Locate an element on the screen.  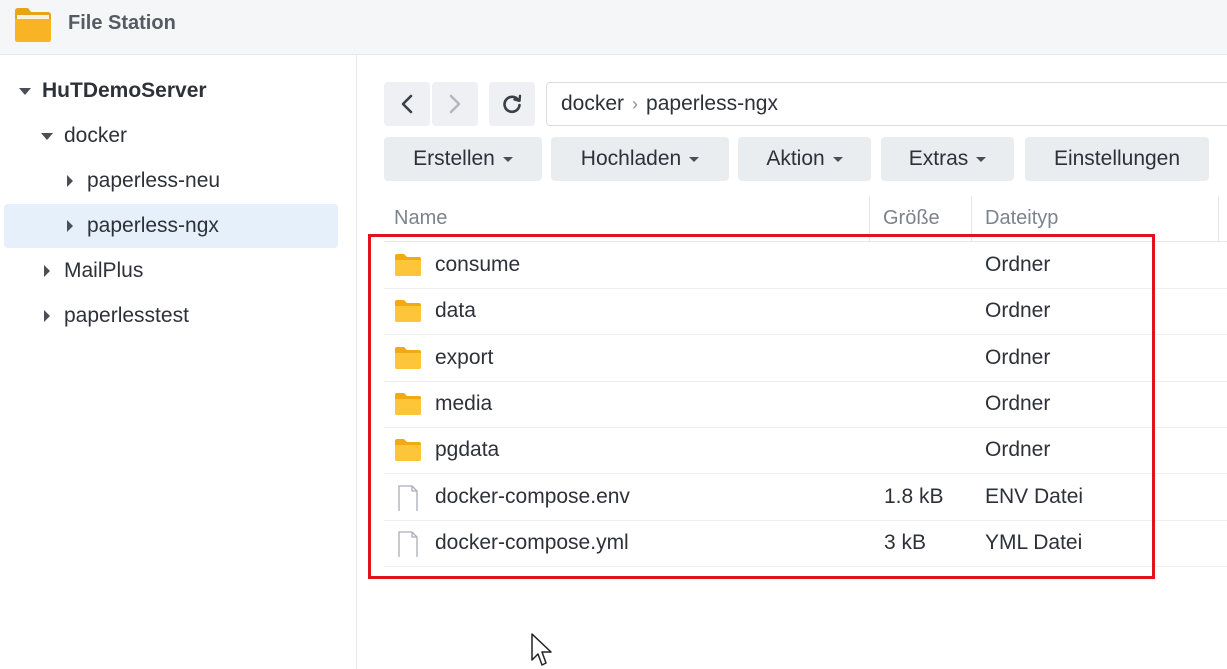
column-header-label: Name is located at coordinates (421, 218).